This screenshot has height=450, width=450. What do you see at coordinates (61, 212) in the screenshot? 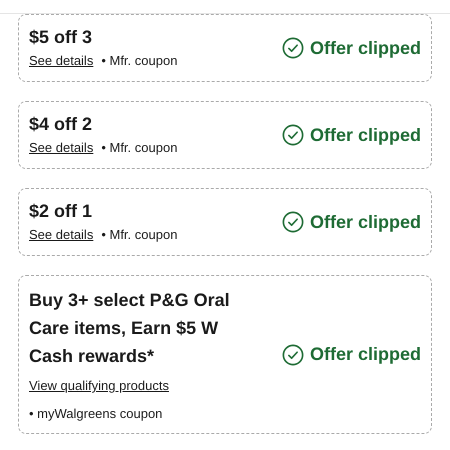
I see `coupon-title: $2 off 1` at bounding box center [61, 212].